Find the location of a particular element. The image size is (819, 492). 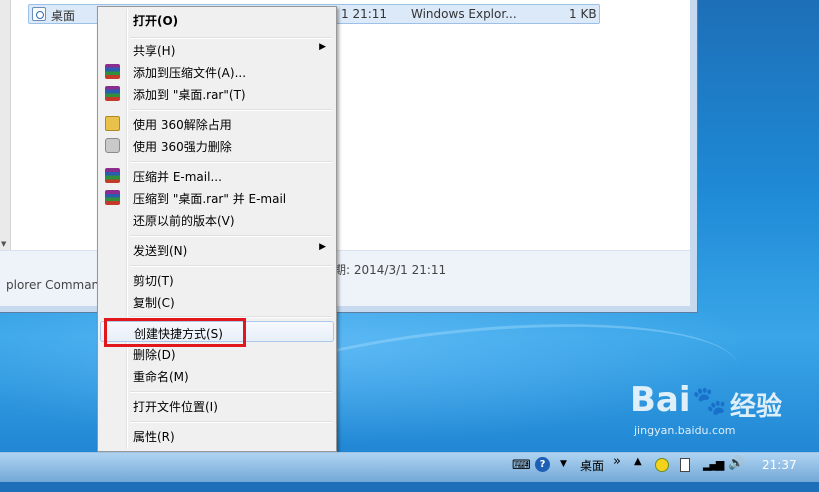

menu-item-properties: 属性(R) is located at coordinates (217, 435).